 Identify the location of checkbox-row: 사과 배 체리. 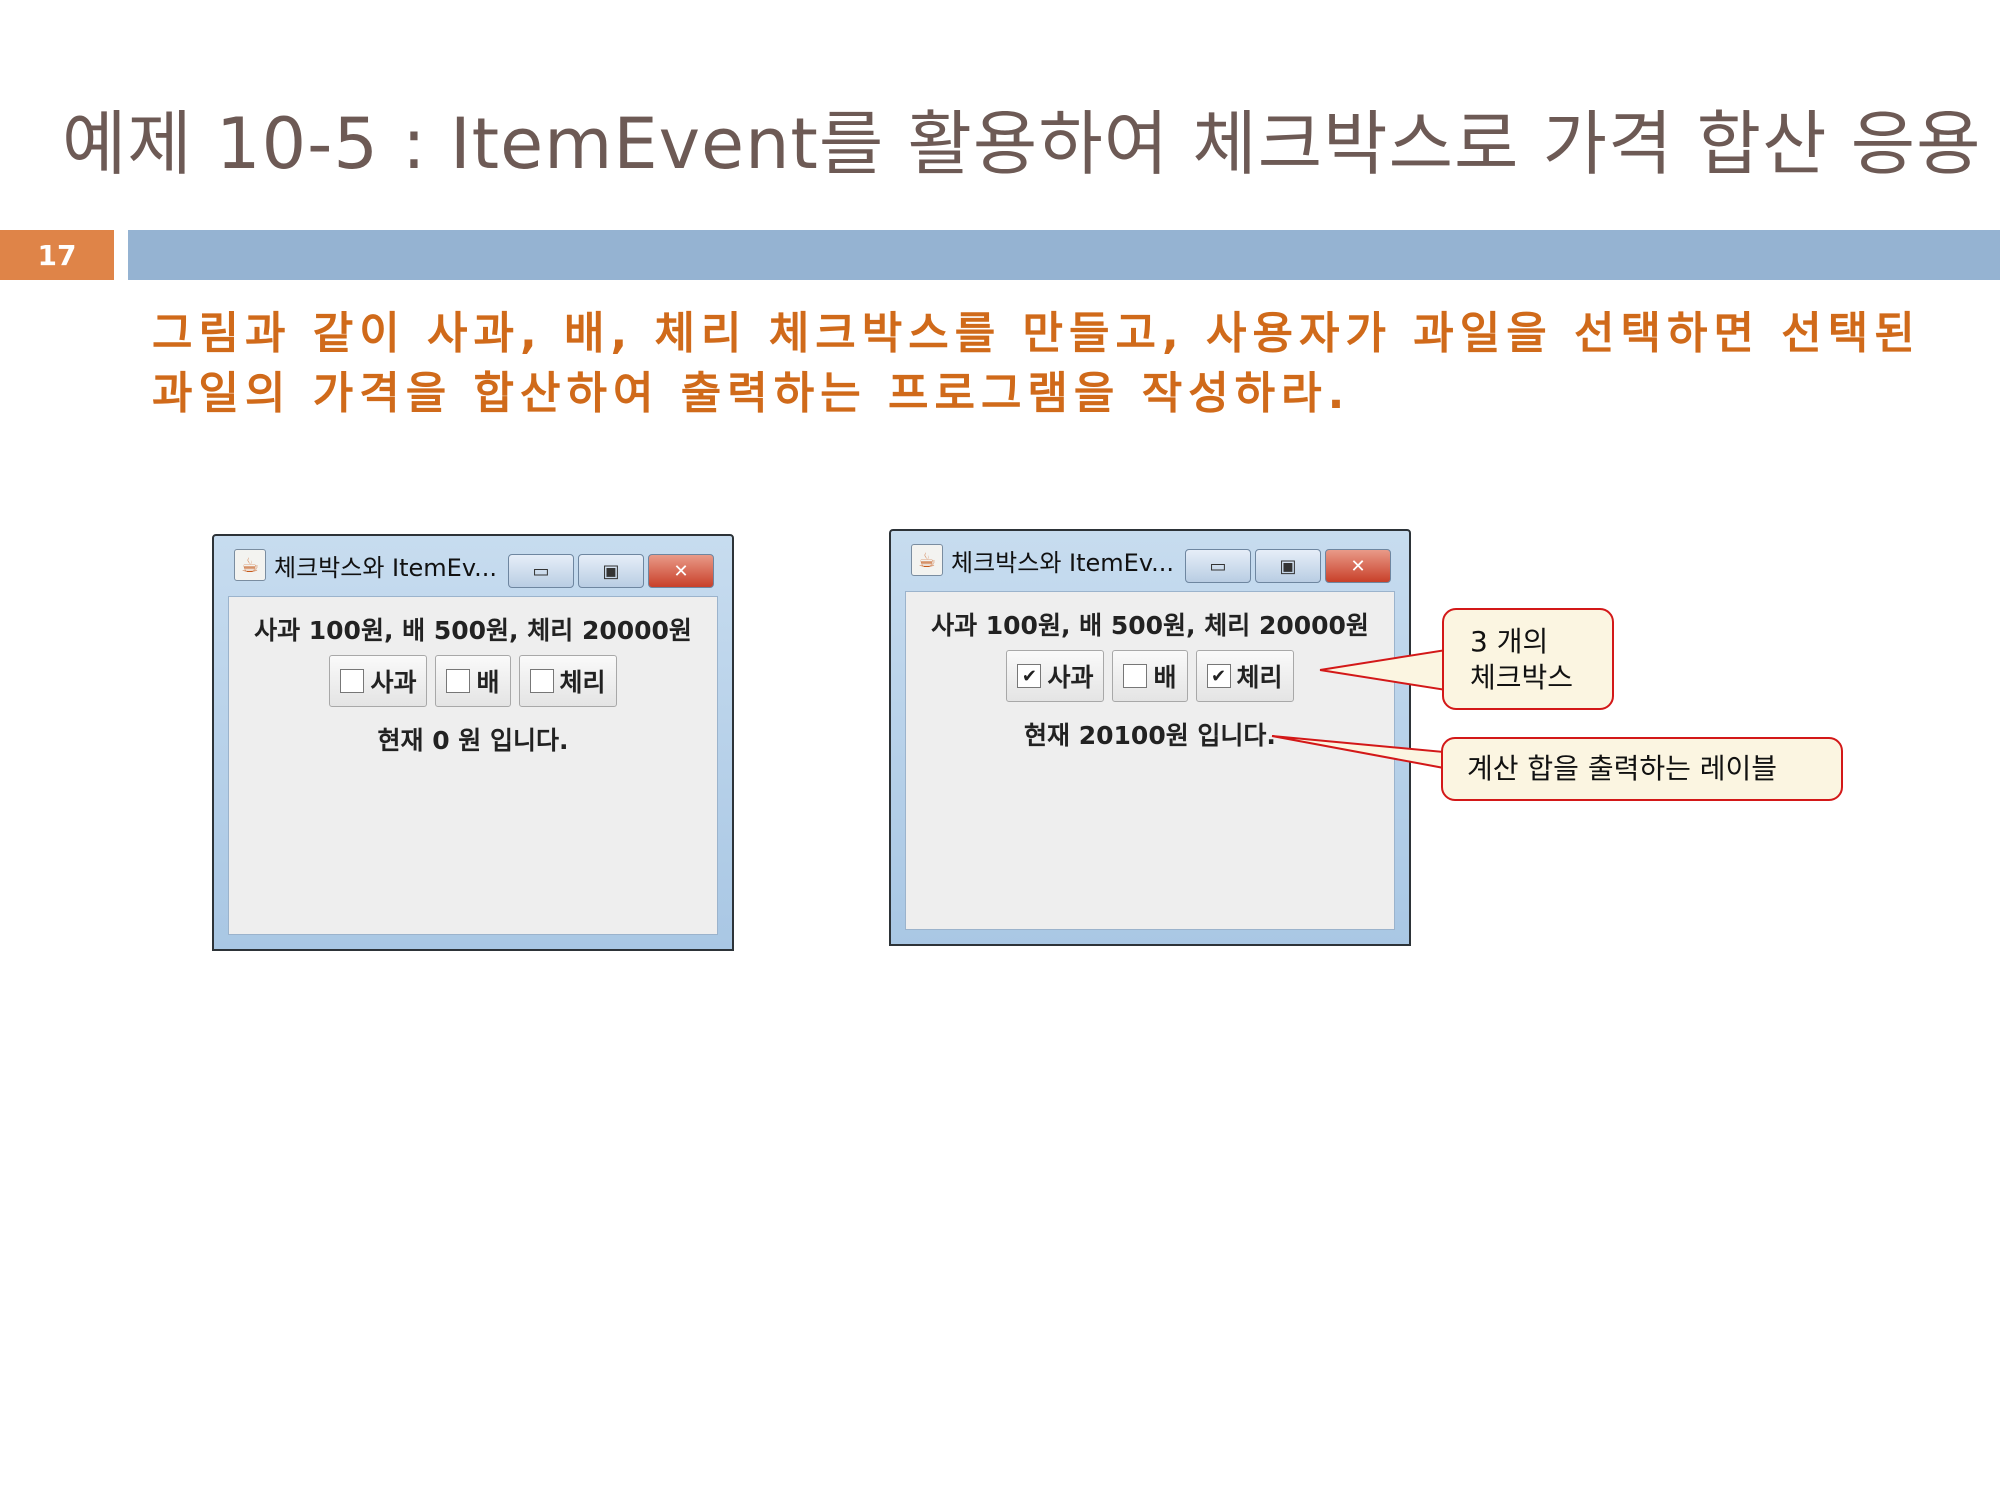
(473, 681).